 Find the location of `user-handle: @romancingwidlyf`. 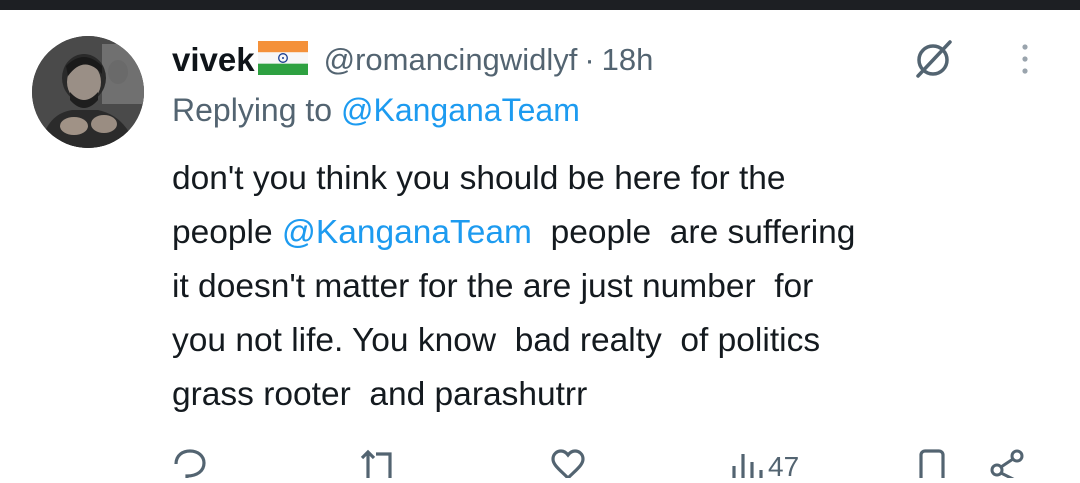

user-handle: @romancingwidlyf is located at coordinates (451, 60).